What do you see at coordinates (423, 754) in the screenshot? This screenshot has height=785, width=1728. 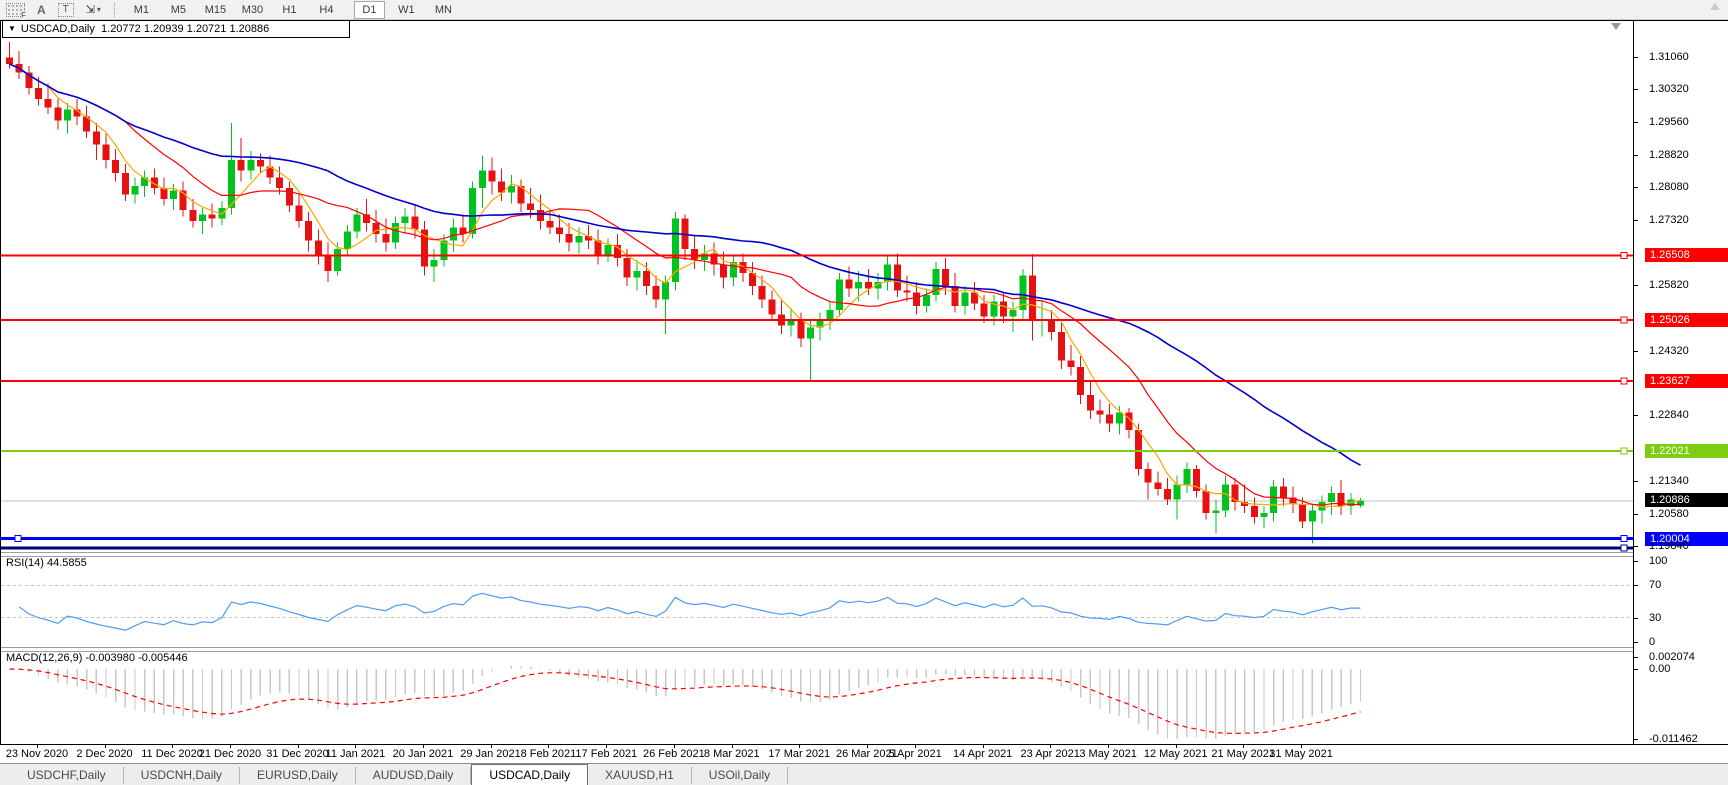 I see `date-axis-label: 20 Jan 2021` at bounding box center [423, 754].